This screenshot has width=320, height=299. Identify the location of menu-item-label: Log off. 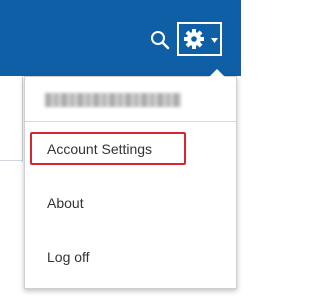
(68, 257).